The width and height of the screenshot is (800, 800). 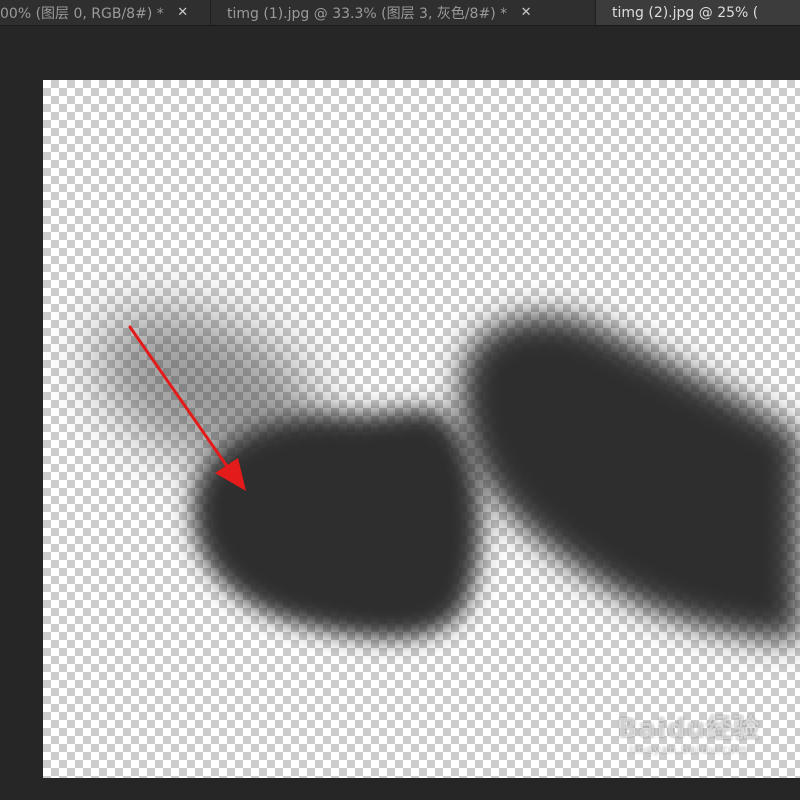 What do you see at coordinates (367, 13) in the screenshot?
I see `document-tab-2-label: timg (1).jpg @ 33.3% (图层 3, 灰色/8#) *` at bounding box center [367, 13].